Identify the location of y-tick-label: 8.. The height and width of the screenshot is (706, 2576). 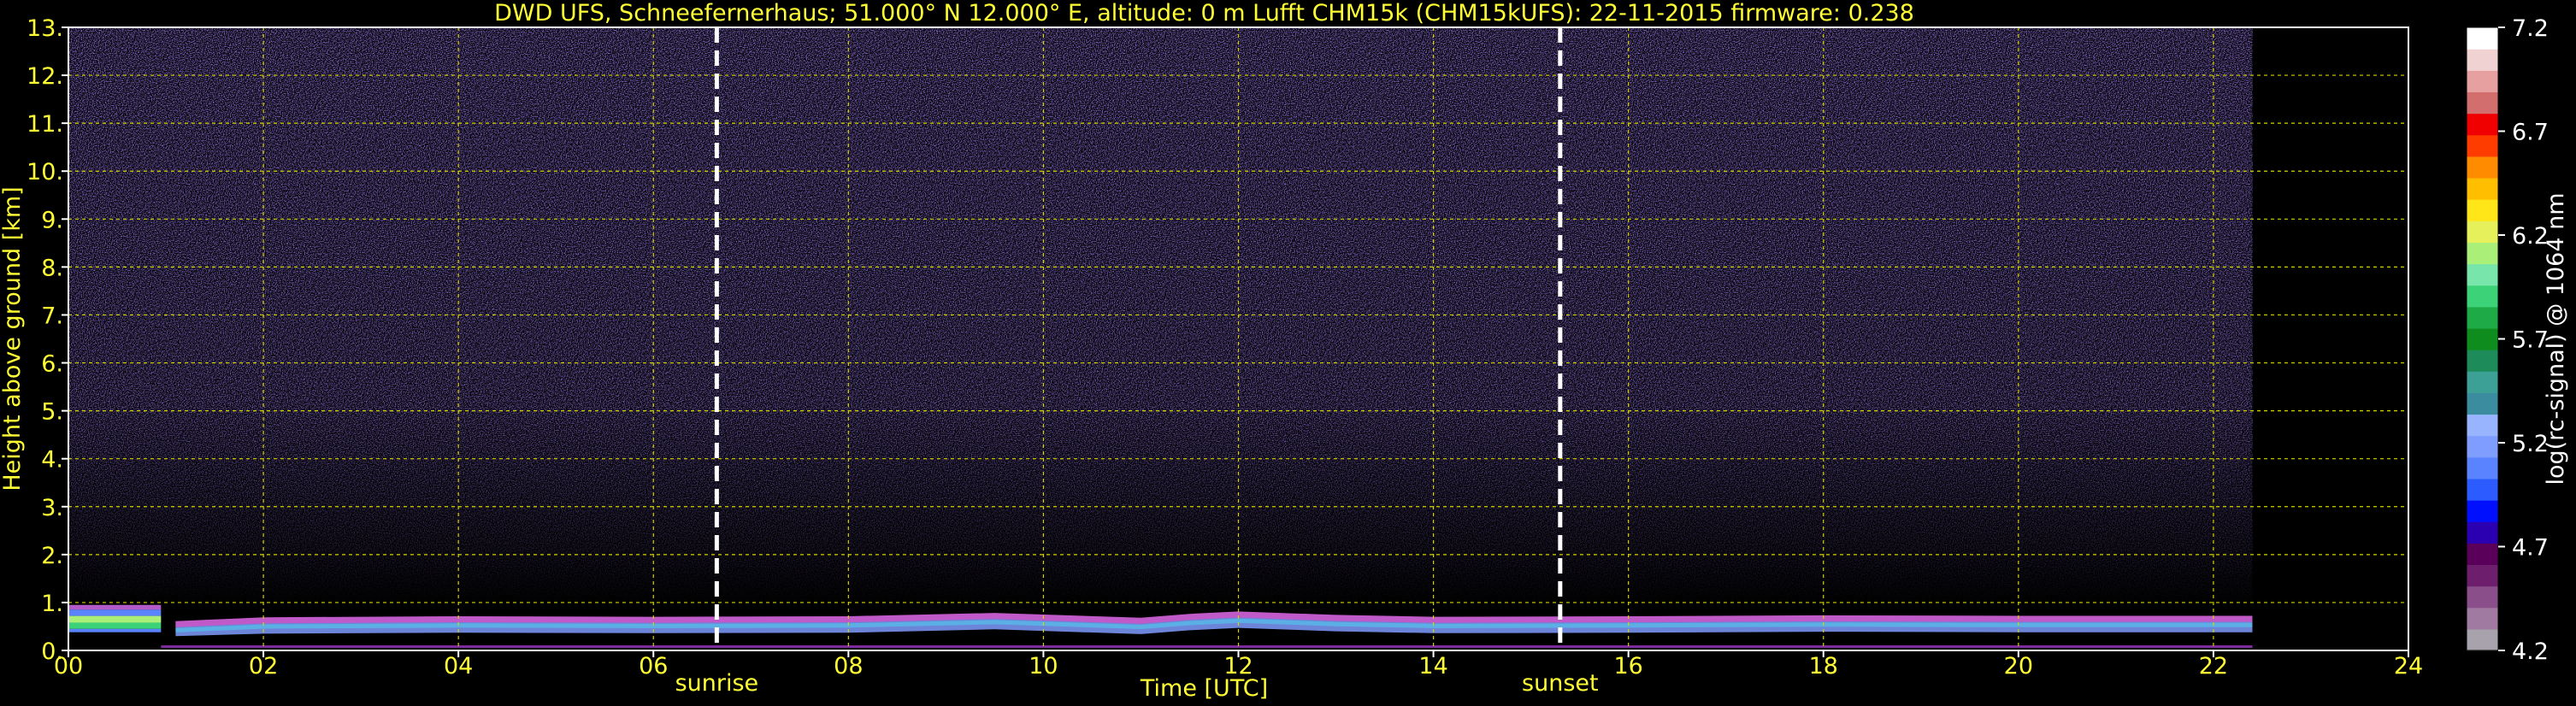
(52, 268).